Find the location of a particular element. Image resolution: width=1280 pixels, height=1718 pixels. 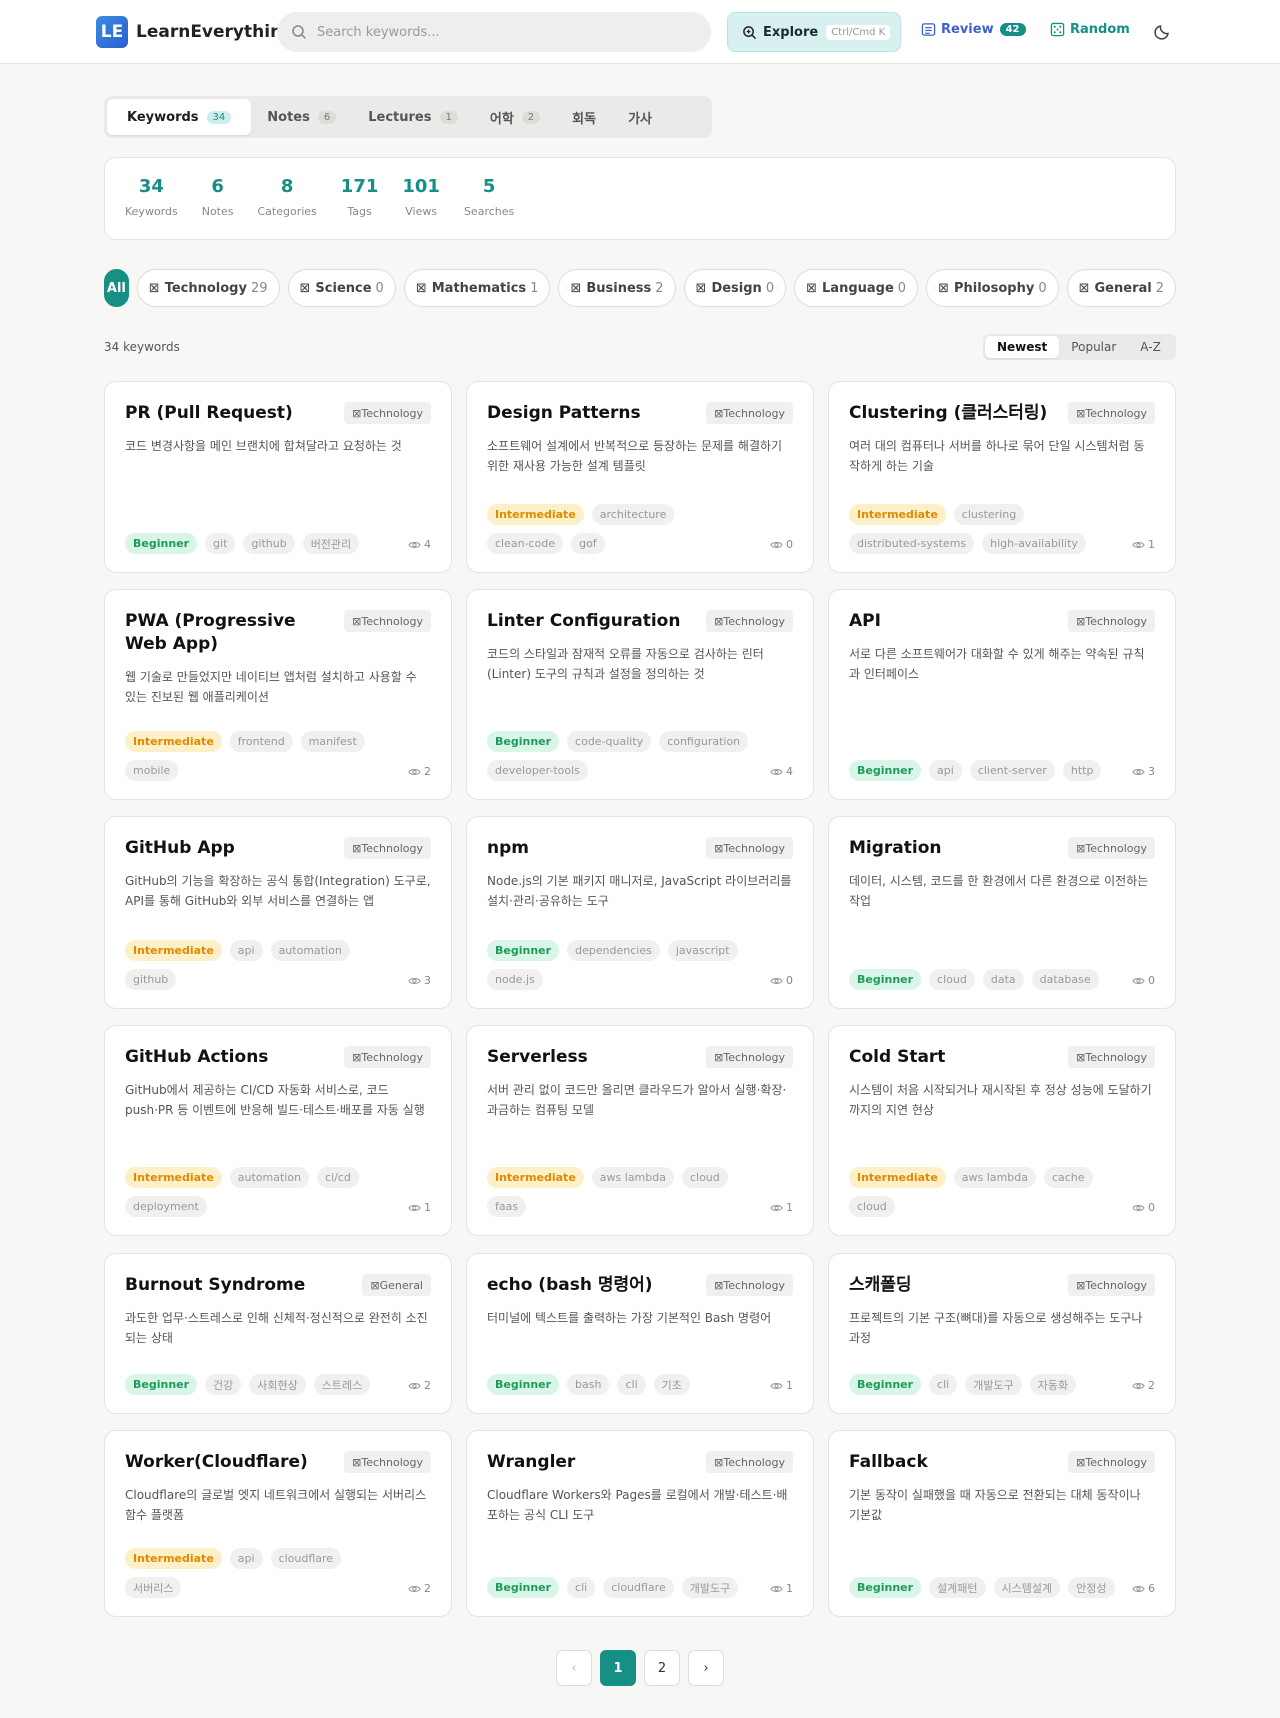

tag-pill: cache is located at coordinates (1068, 1177).